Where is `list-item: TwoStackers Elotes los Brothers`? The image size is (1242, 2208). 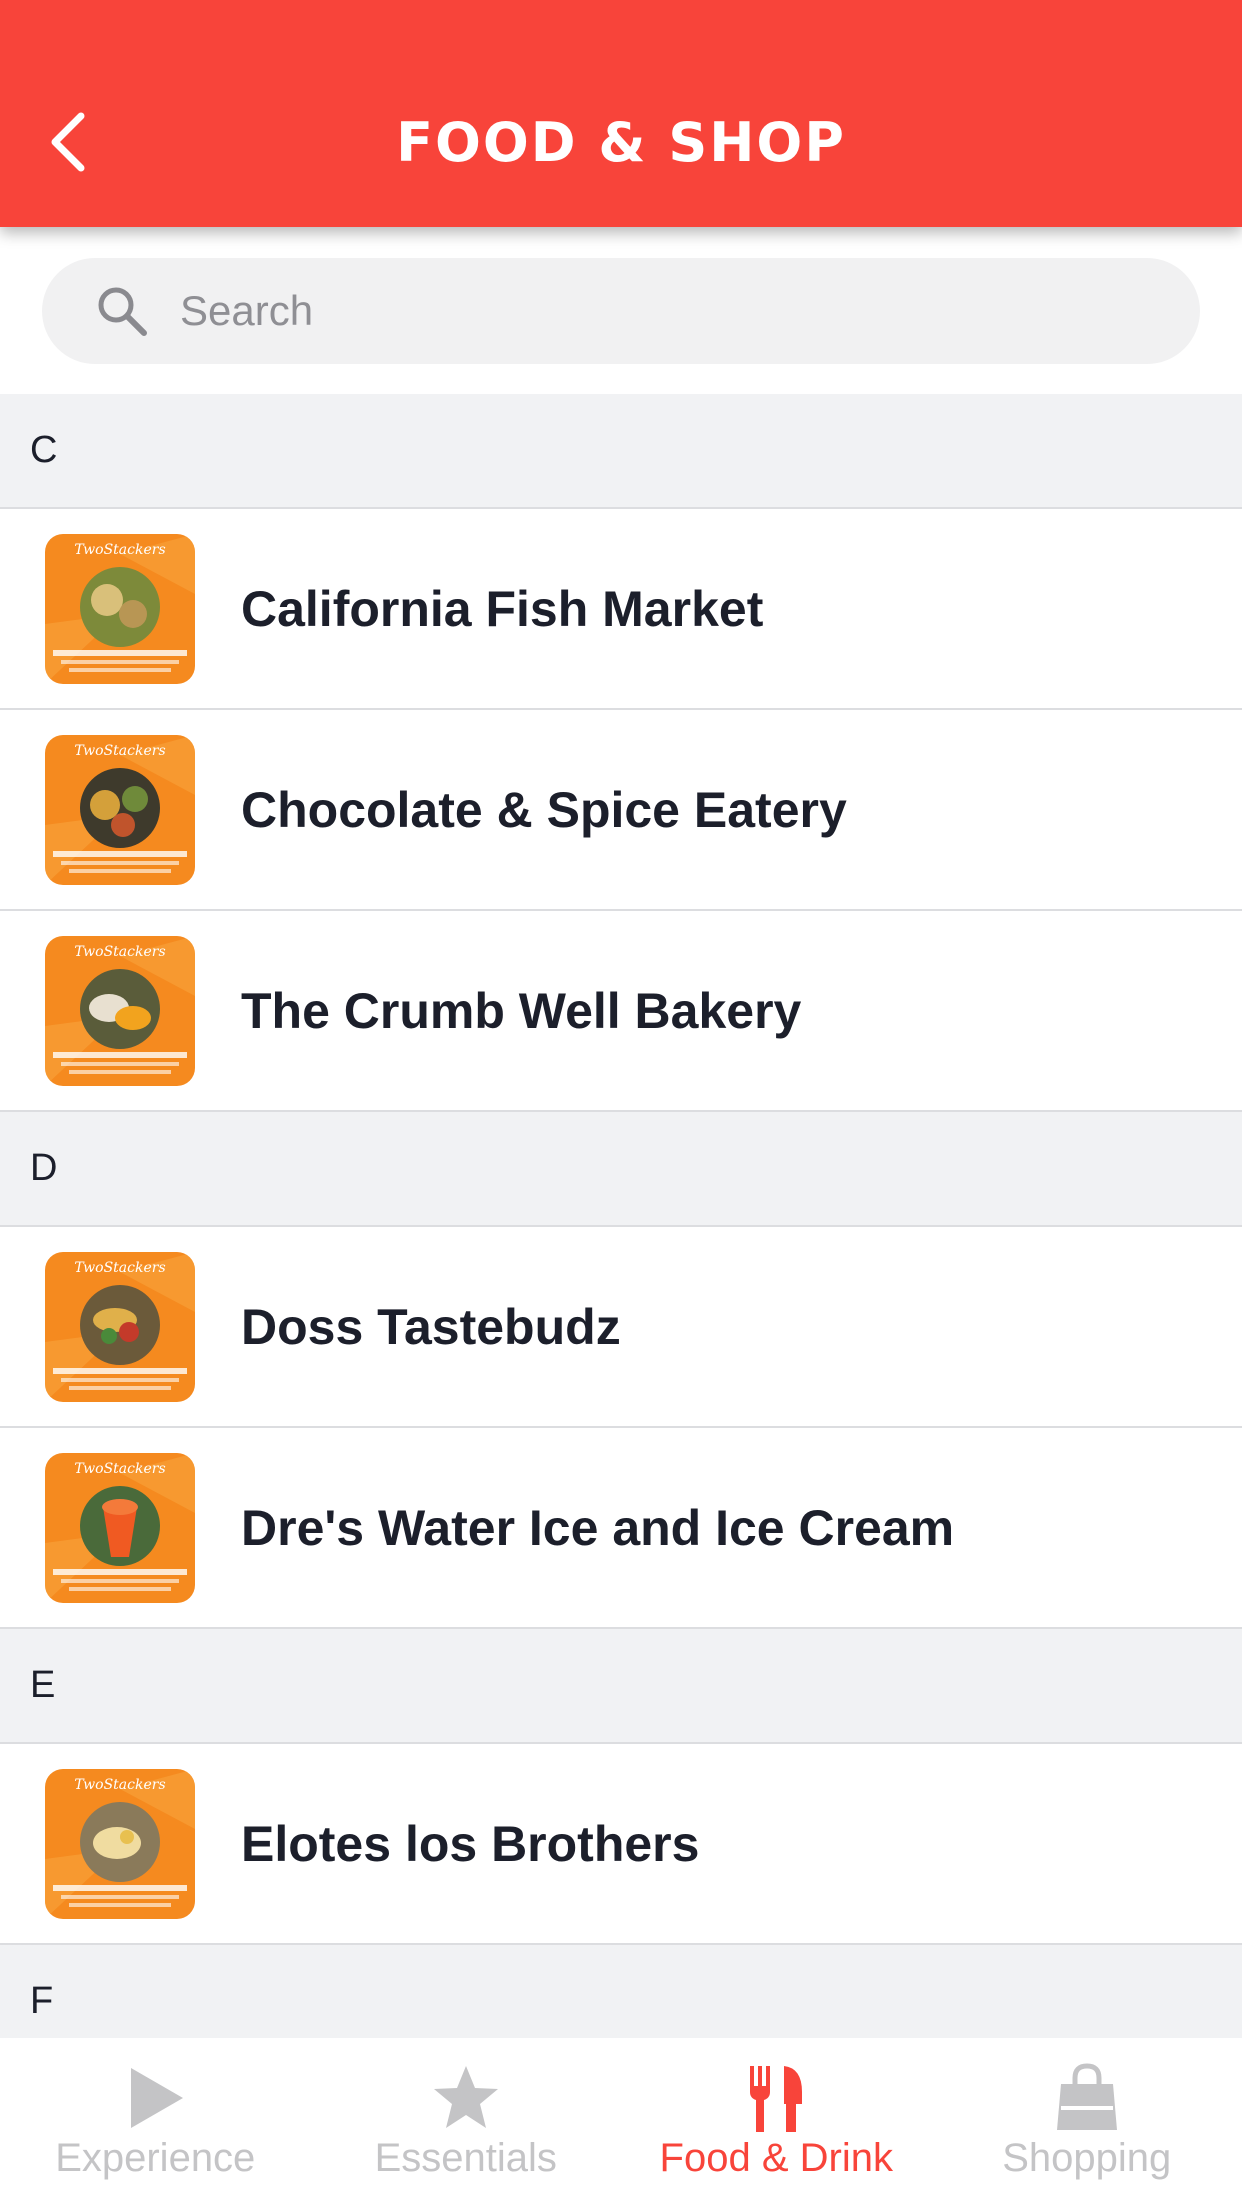 list-item: TwoStackers Elotes los Brothers is located at coordinates (621, 1844).